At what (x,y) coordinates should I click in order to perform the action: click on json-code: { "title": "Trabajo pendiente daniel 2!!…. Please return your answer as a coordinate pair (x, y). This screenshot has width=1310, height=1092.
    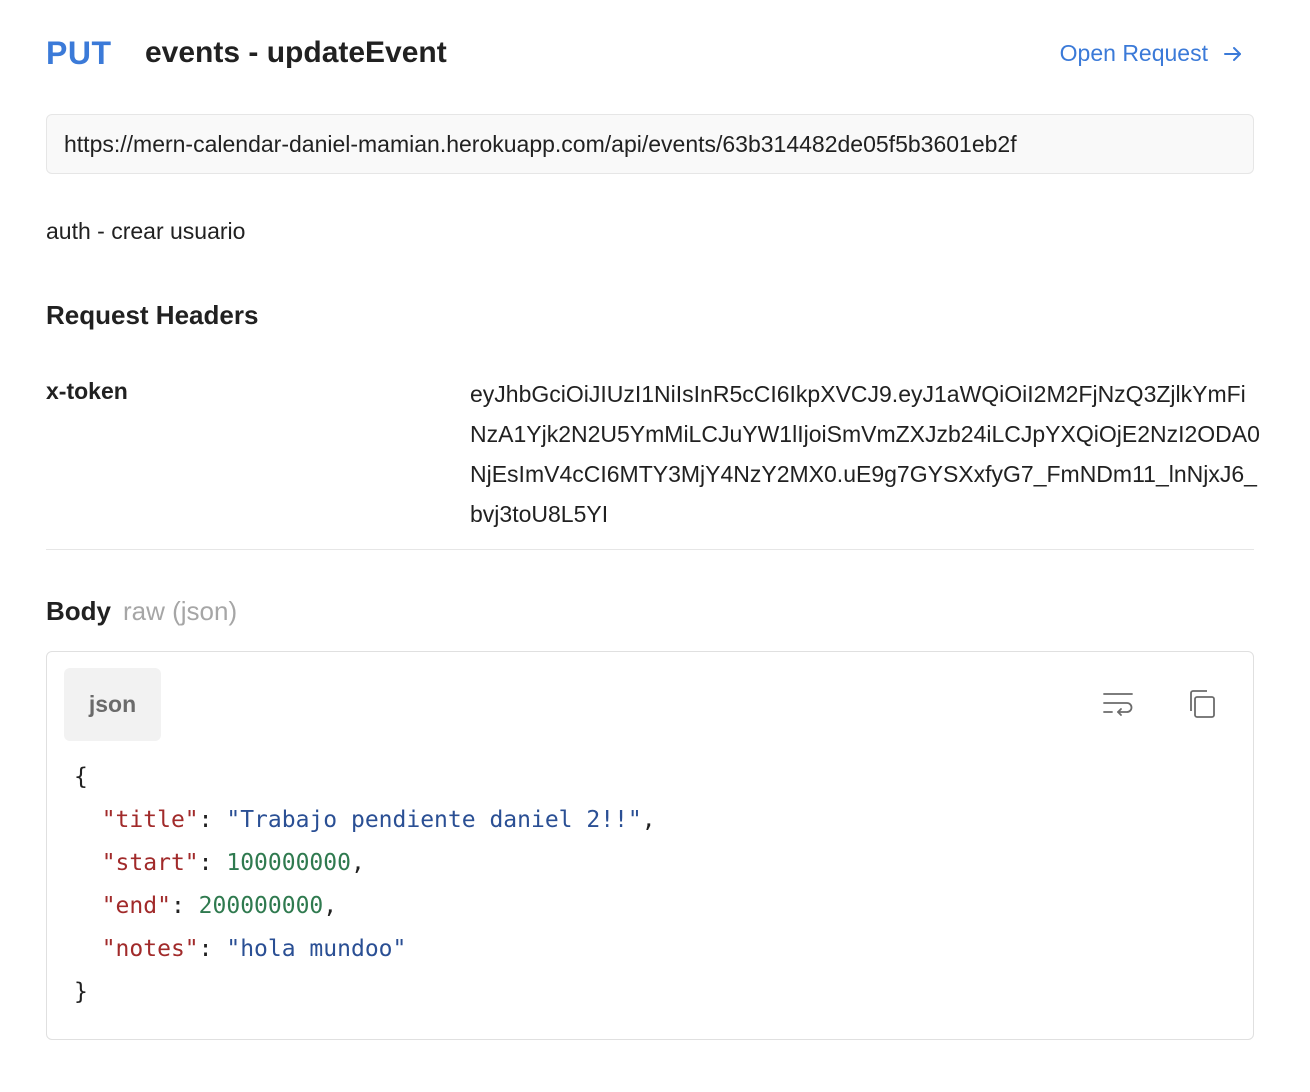
    Looking at the image, I should click on (365, 885).